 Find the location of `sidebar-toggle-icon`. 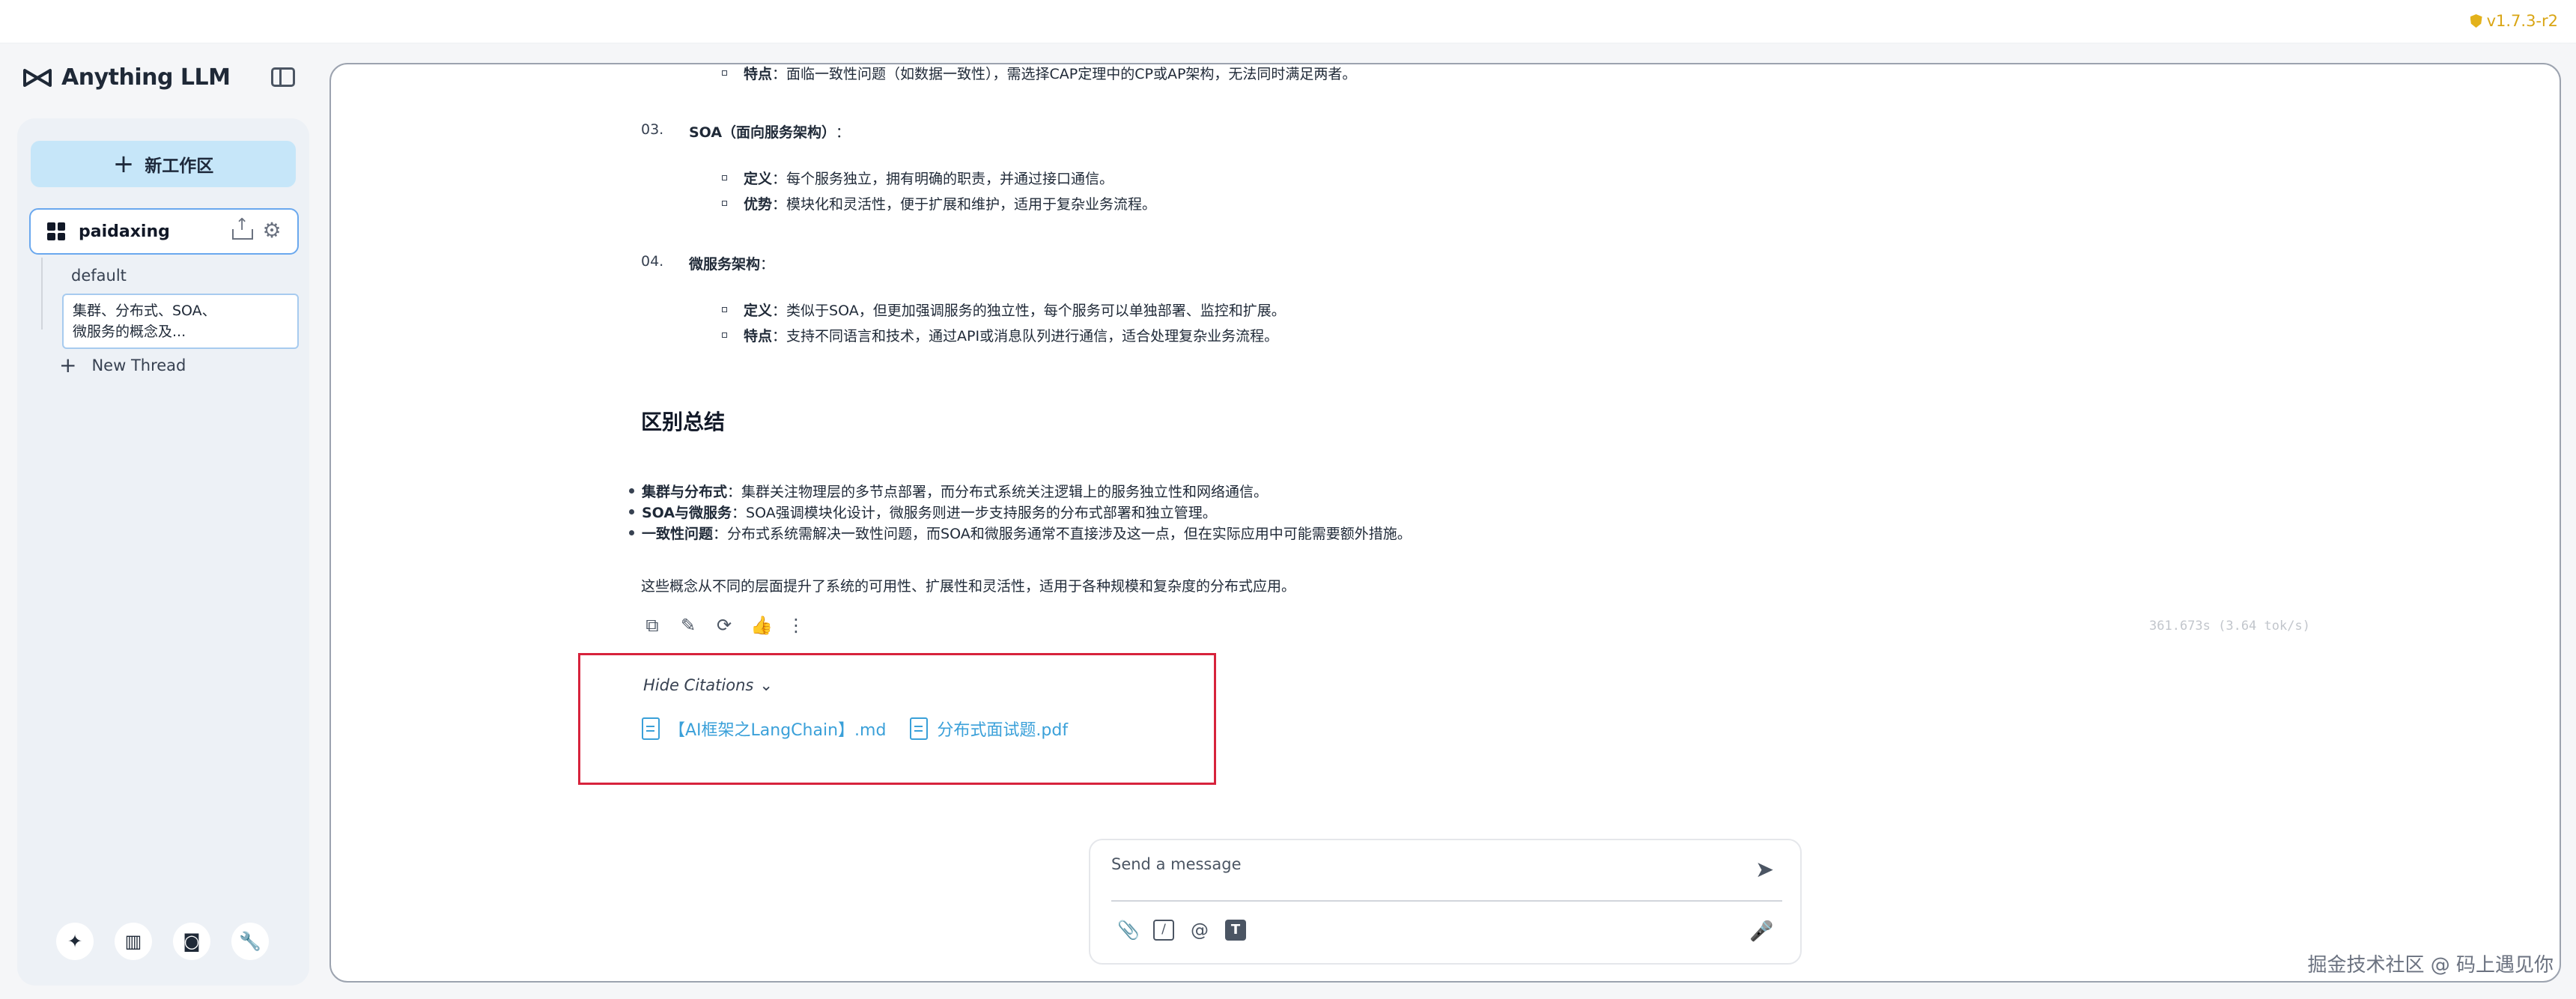

sidebar-toggle-icon is located at coordinates (283, 77).